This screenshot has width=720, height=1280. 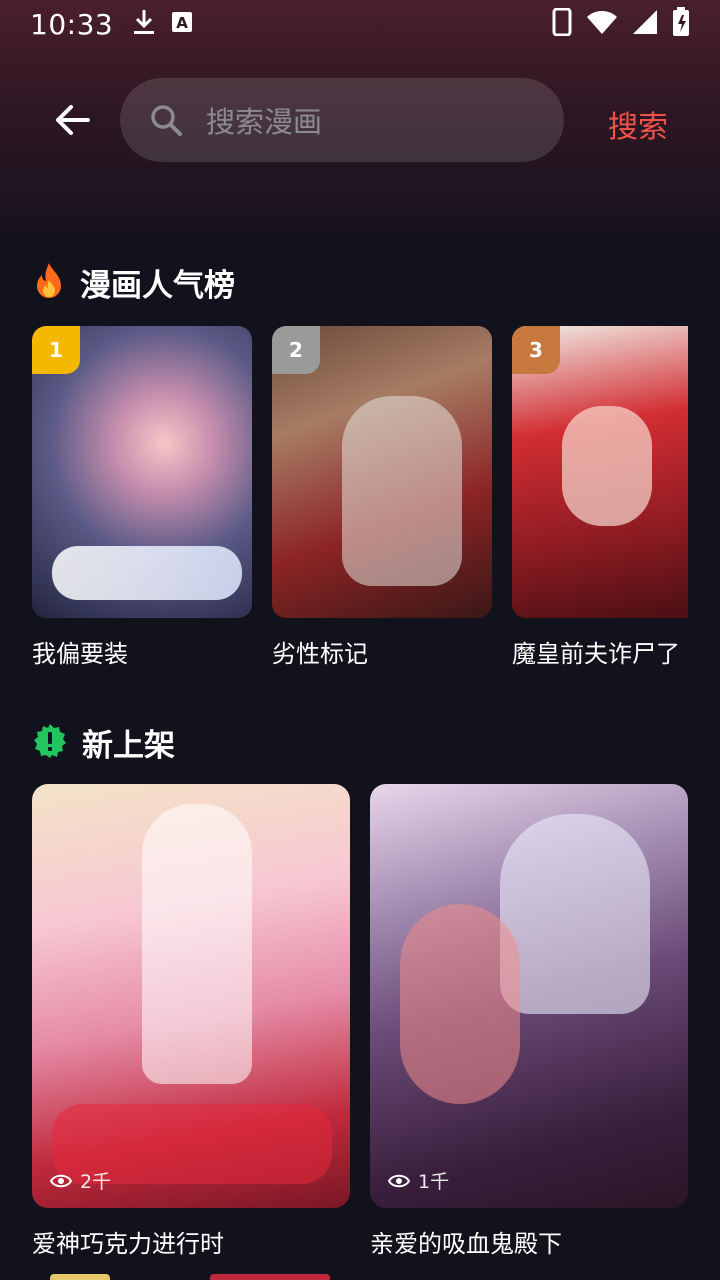 I want to click on manga-cover: 2, so click(x=382, y=472).